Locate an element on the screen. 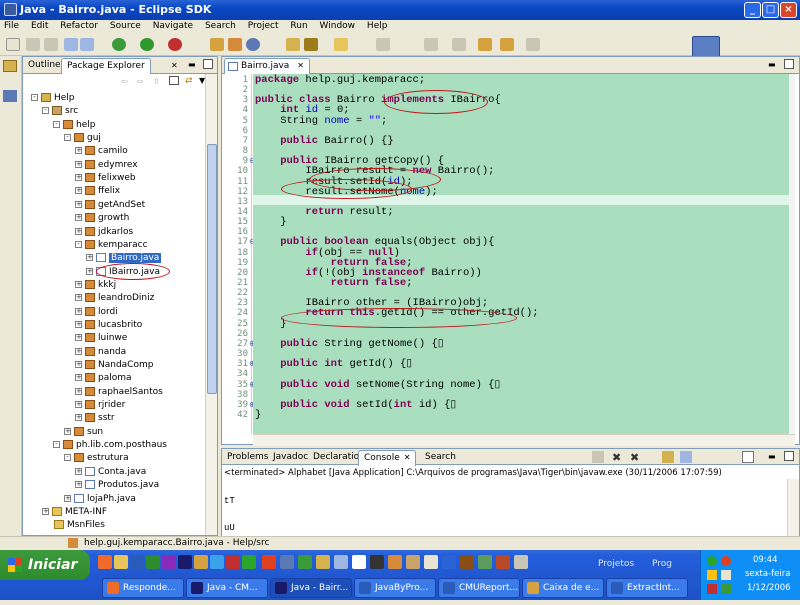  explorer-scrollbar is located at coordinates (211, 304).